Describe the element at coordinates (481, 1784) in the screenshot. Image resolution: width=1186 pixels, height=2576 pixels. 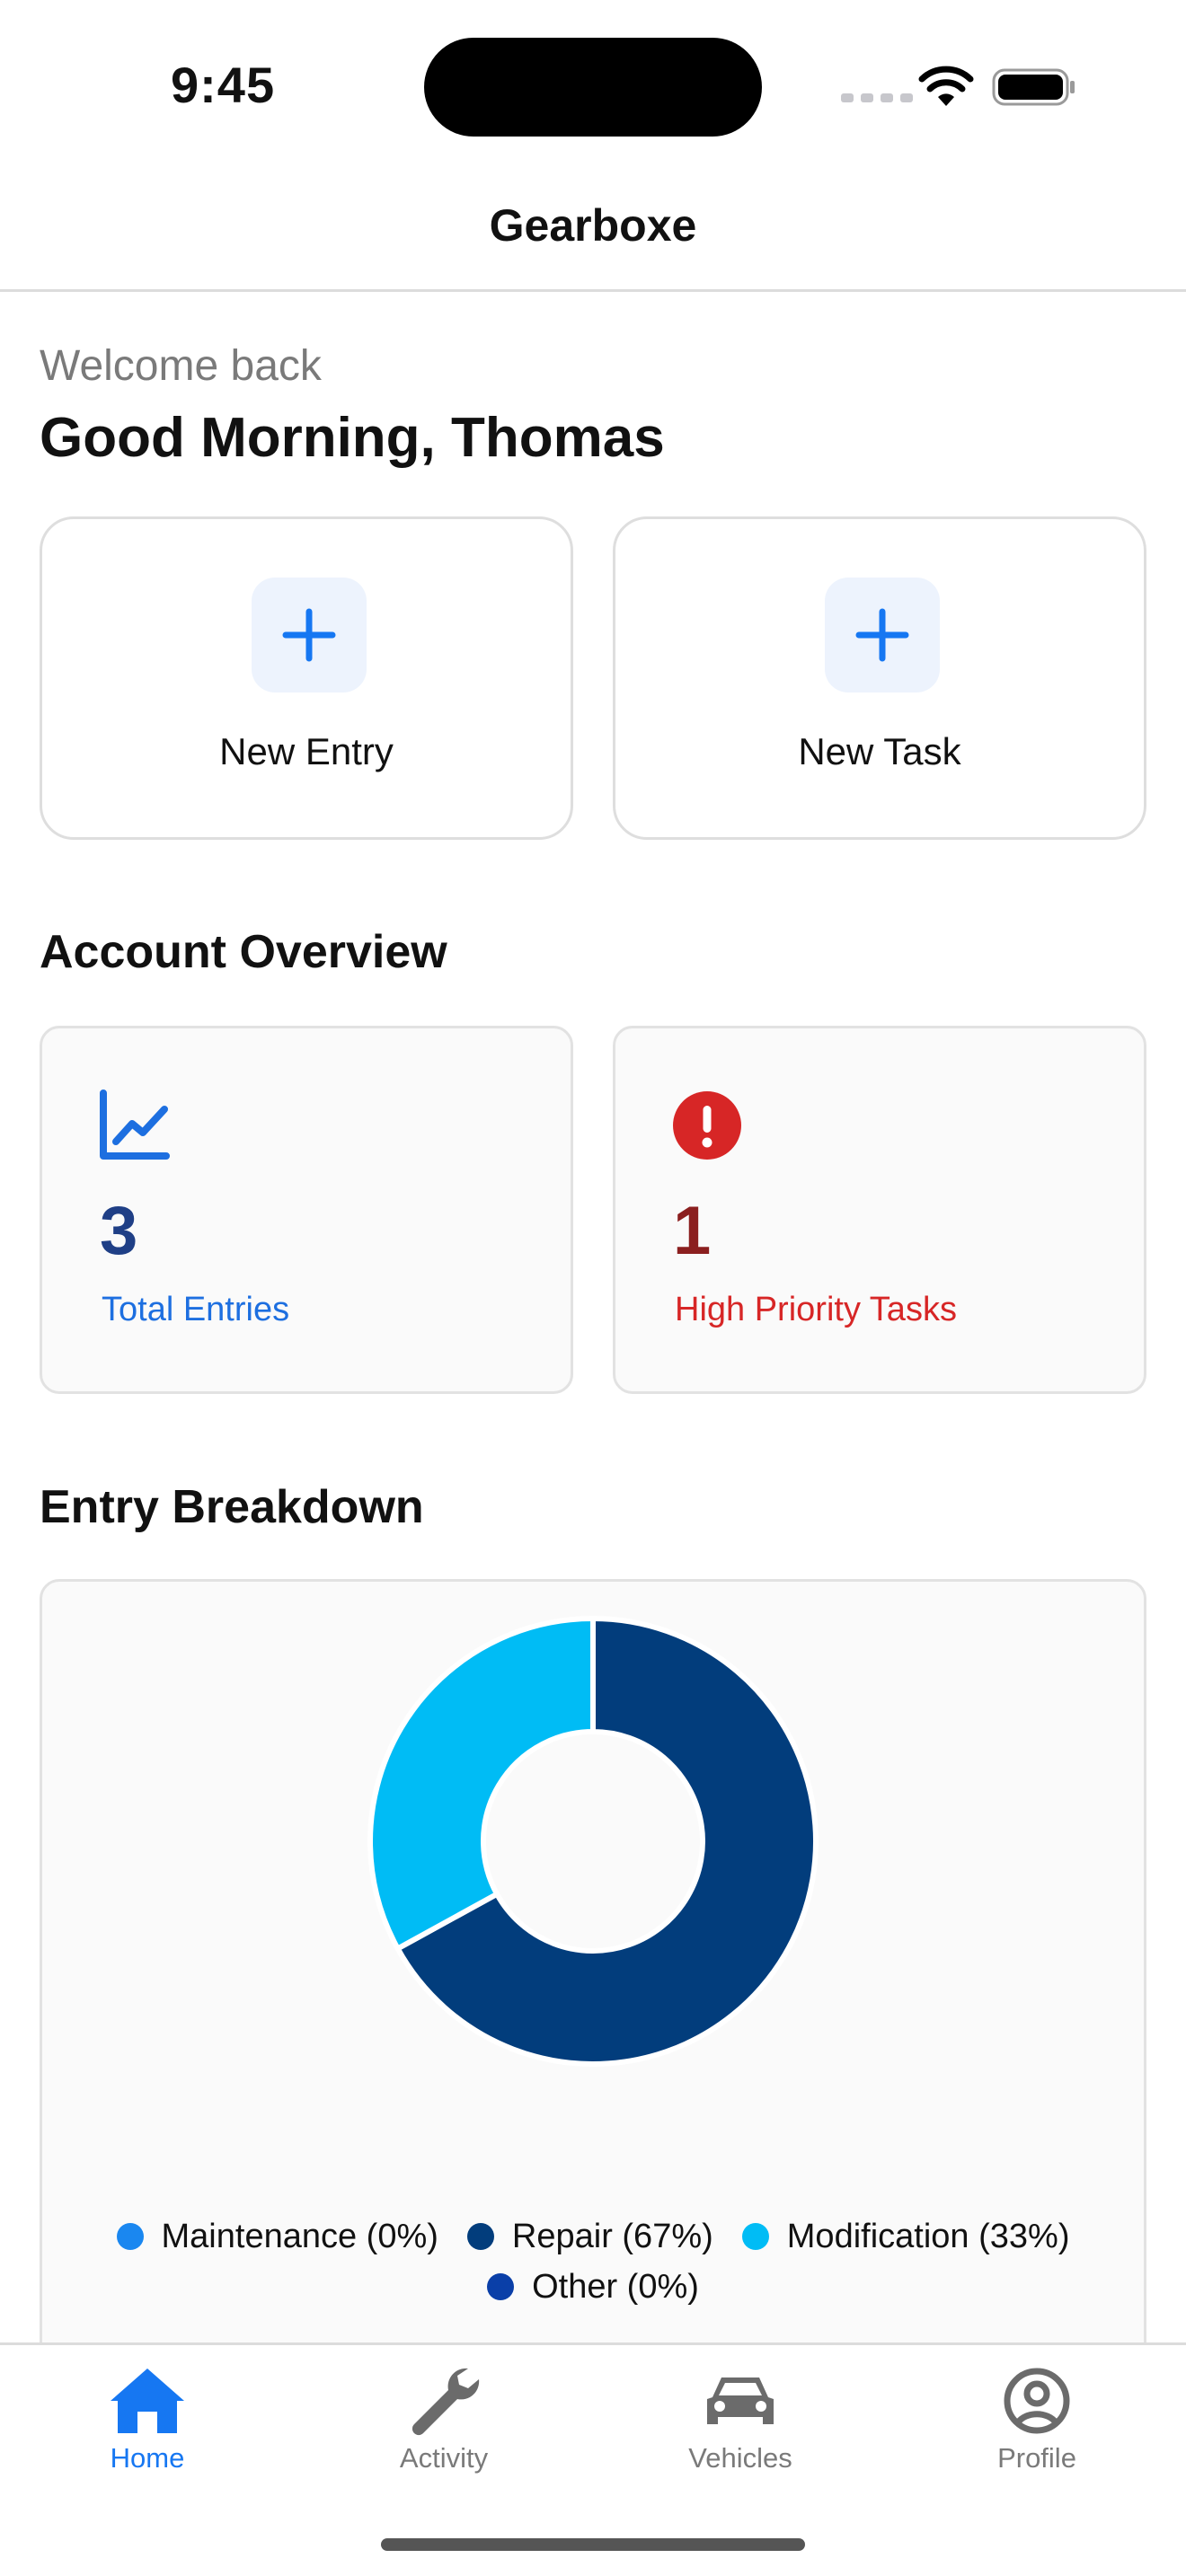
I see `donut-slice-modification` at that location.